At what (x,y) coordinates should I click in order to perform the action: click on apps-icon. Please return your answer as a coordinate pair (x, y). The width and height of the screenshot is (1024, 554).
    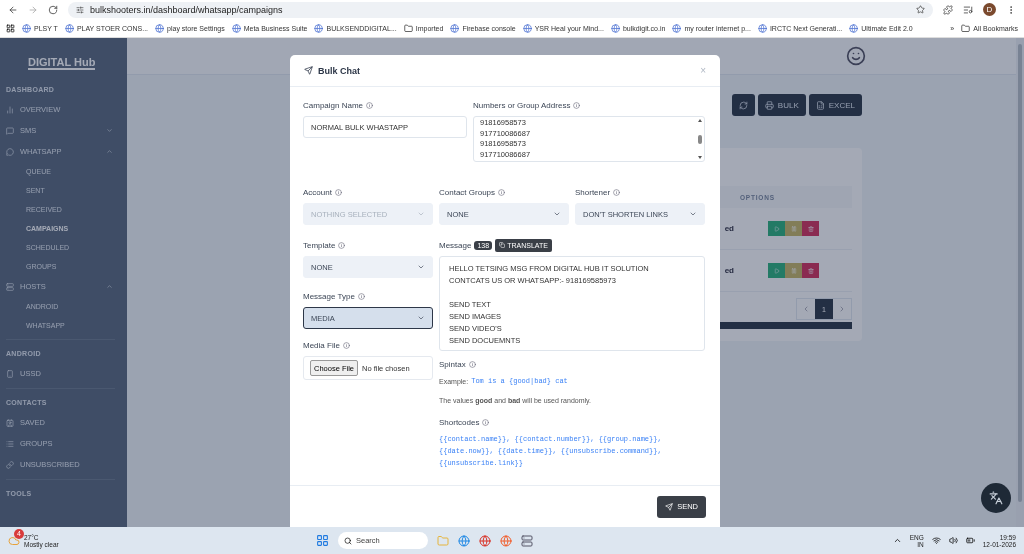
    Looking at the image, I should click on (10, 28).